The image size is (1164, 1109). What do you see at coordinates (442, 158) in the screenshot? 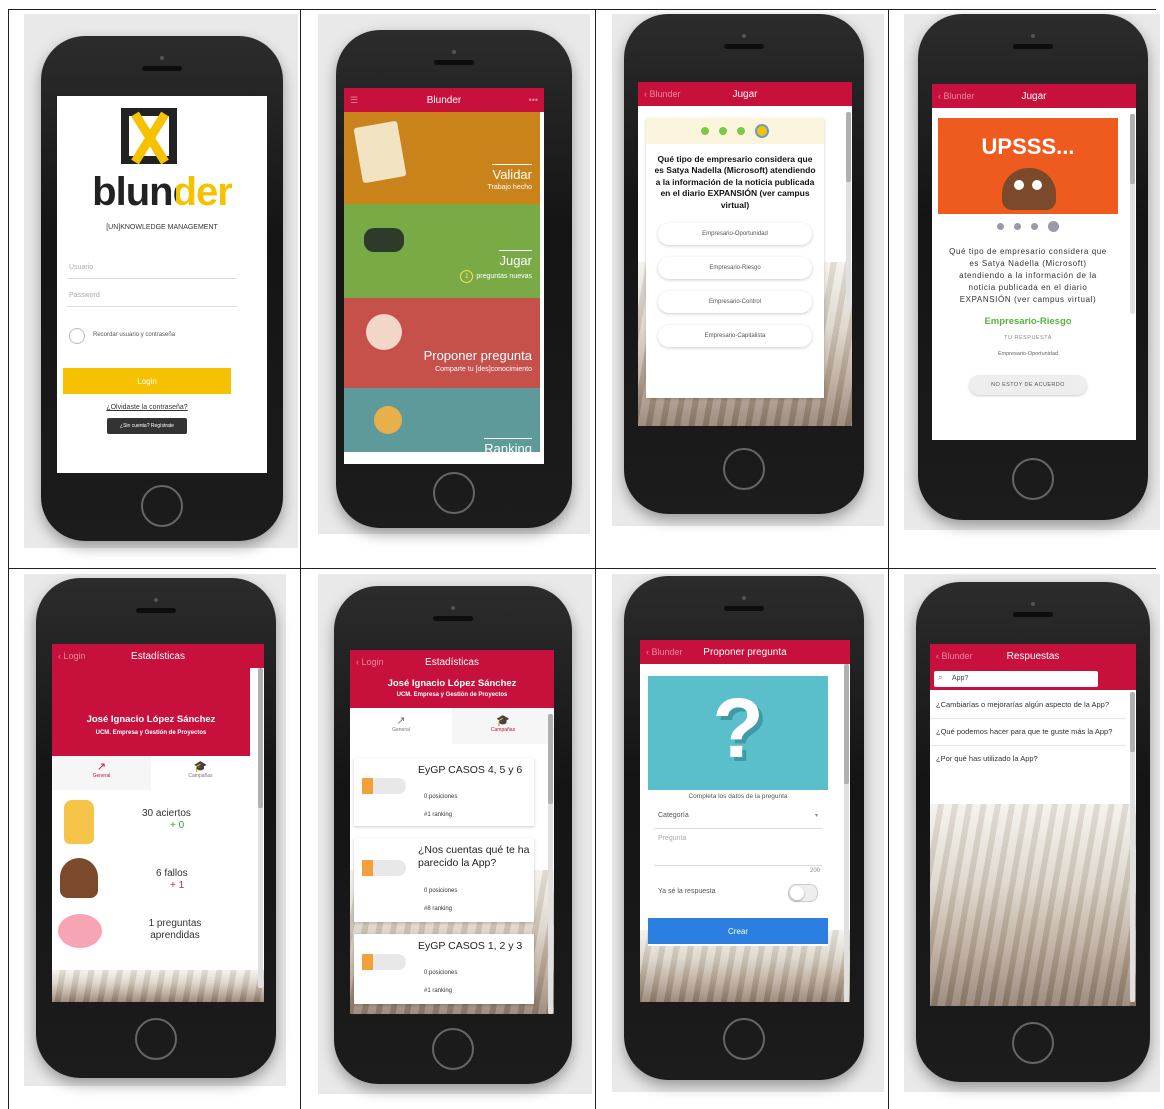
I see `menu-card-validar: Validar Trabajo hecho` at bounding box center [442, 158].